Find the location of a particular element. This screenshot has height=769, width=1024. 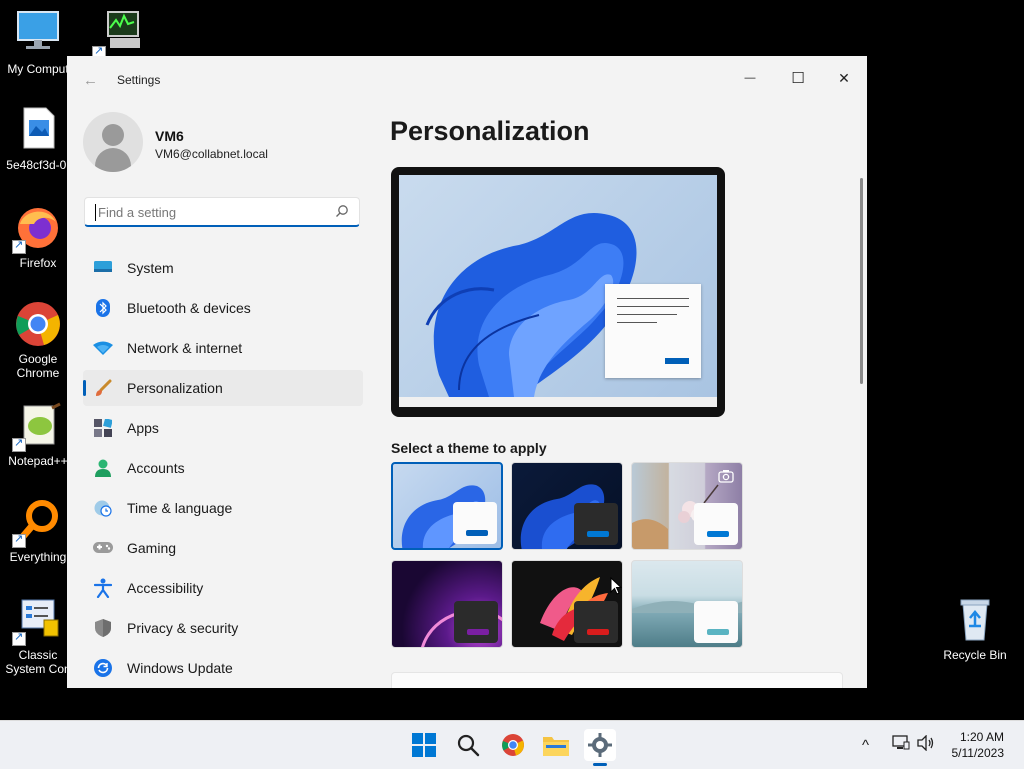

search-taskbar-button is located at coordinates (468, 745).